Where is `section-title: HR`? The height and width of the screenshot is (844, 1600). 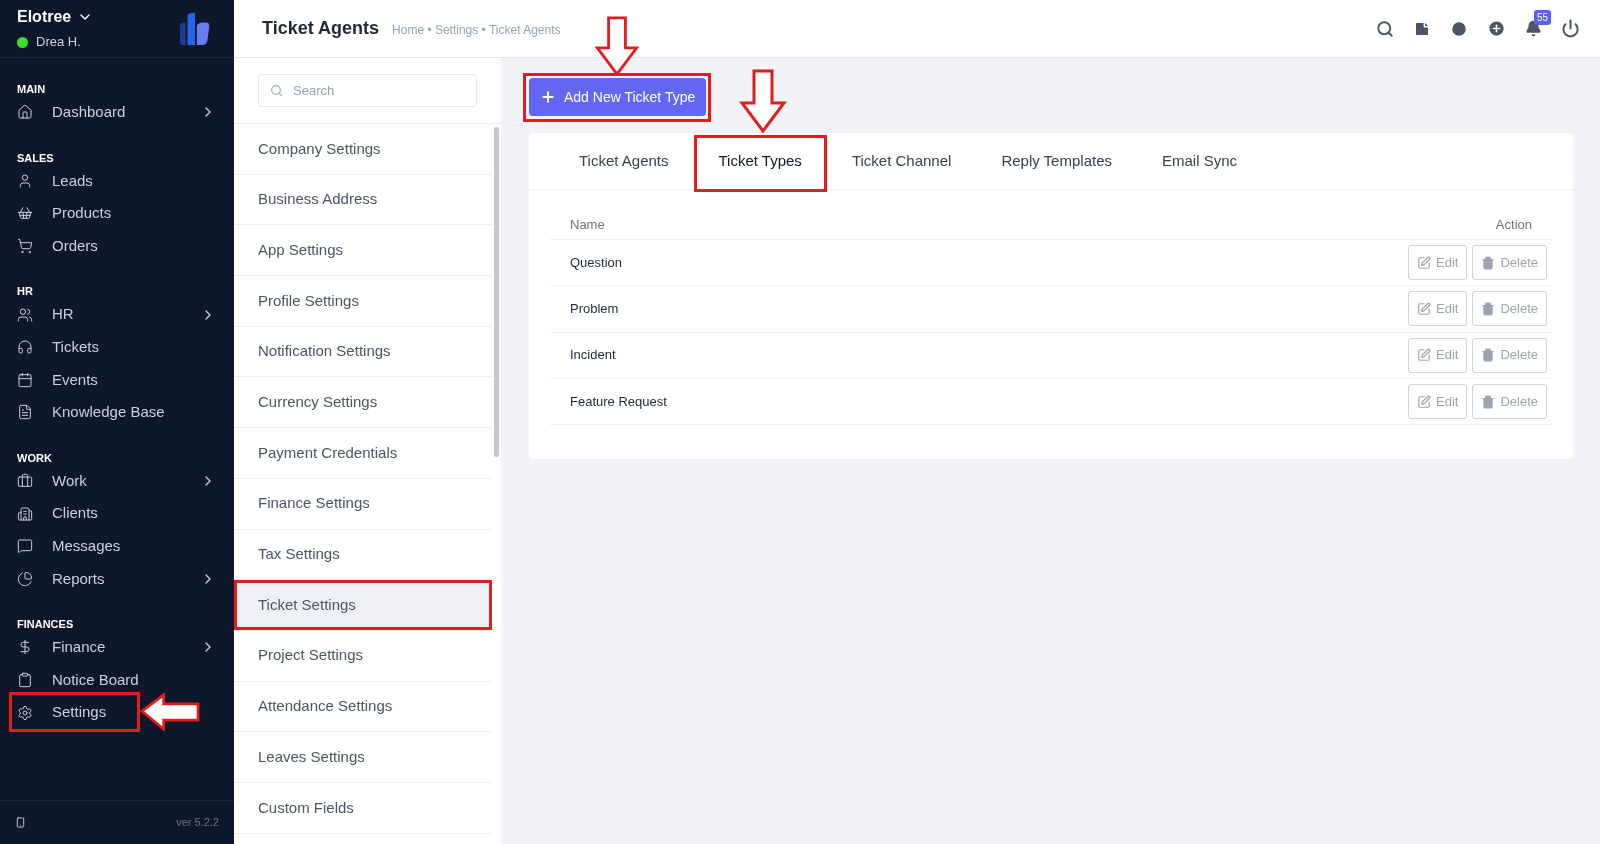 section-title: HR is located at coordinates (25, 291).